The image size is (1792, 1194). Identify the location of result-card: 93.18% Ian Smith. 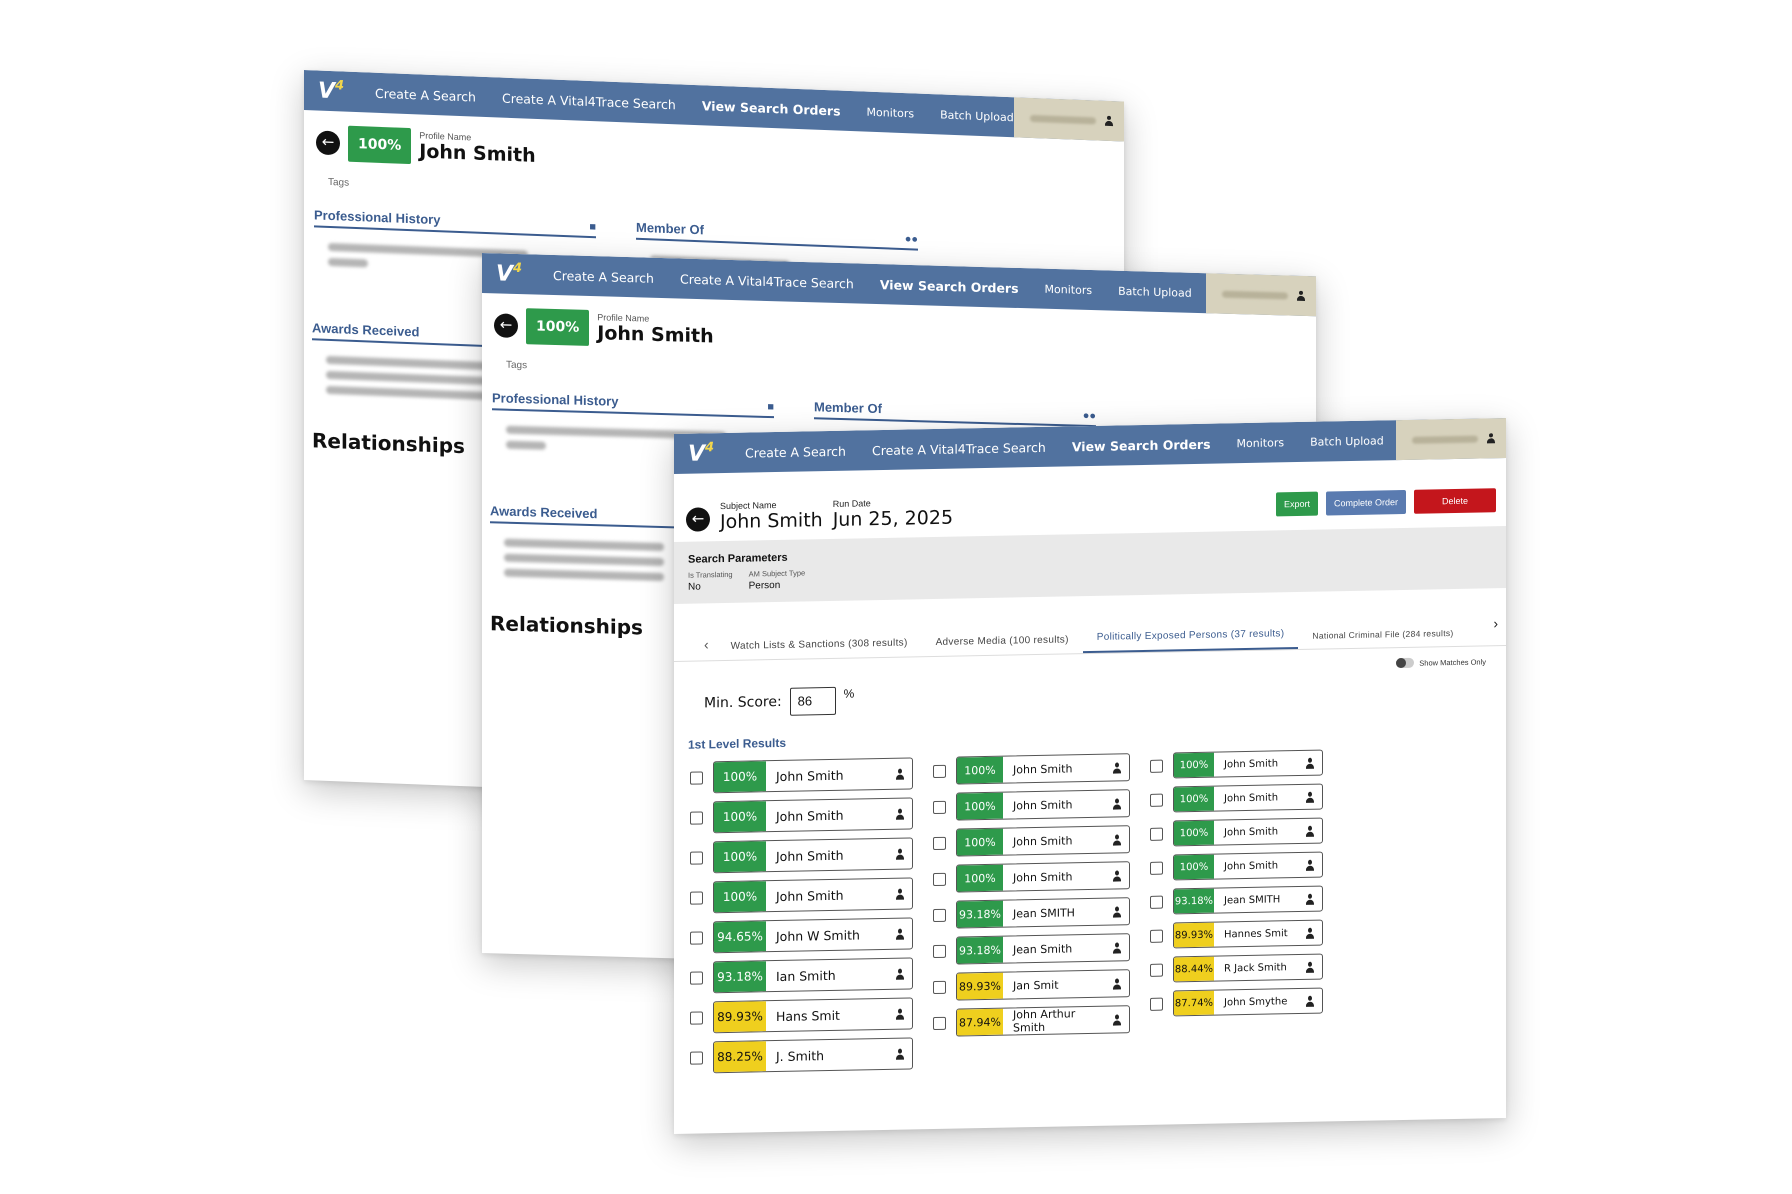
(813, 975).